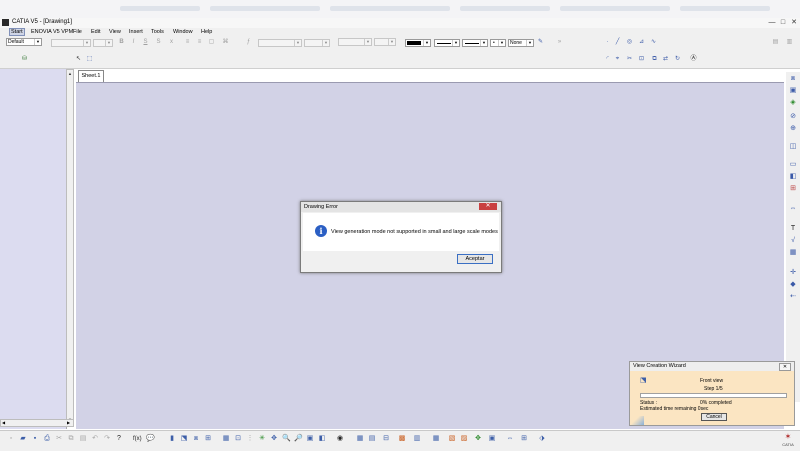 The height and width of the screenshot is (451, 800). What do you see at coordinates (77, 32) in the screenshot?
I see `menu-file: File` at bounding box center [77, 32].